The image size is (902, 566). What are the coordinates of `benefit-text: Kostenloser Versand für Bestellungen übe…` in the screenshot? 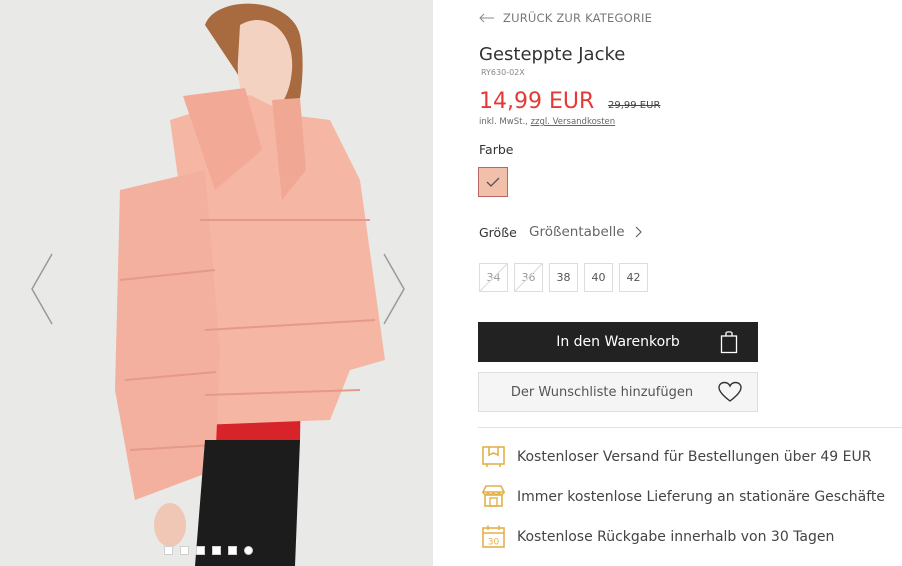 It's located at (694, 456).